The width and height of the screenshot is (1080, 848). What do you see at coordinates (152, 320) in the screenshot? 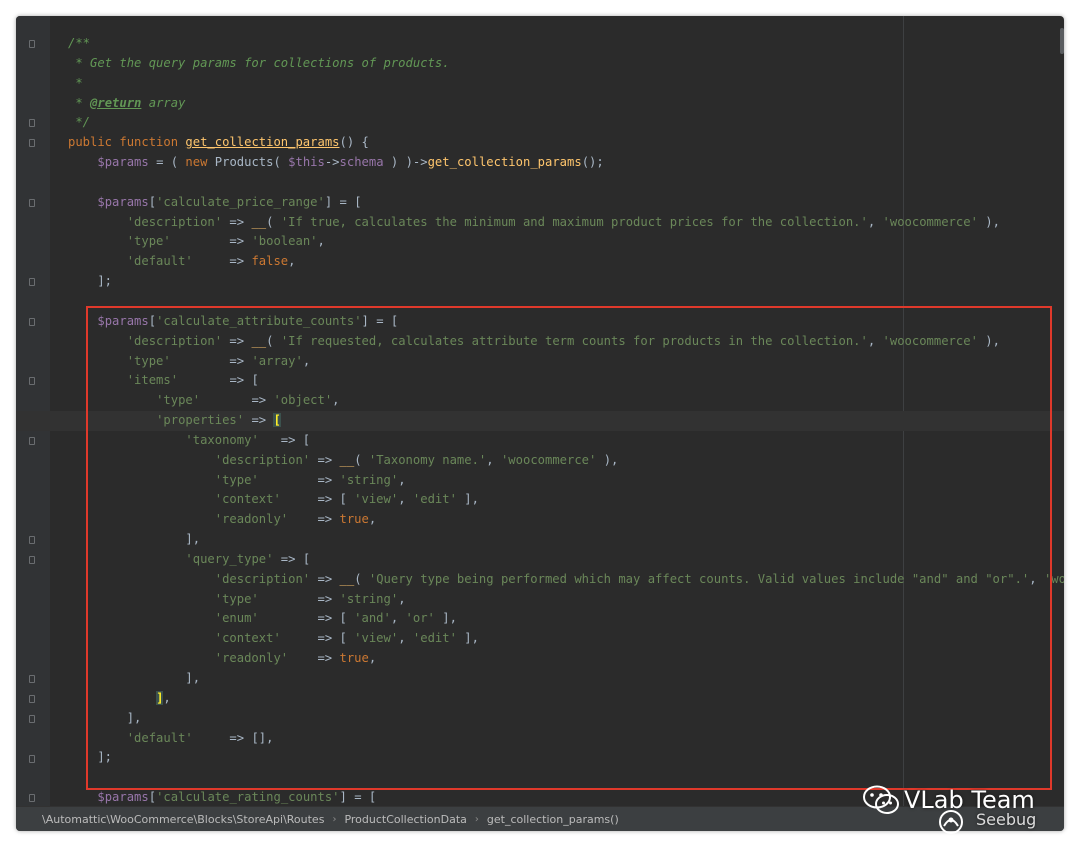
I see `code-token: [` at bounding box center [152, 320].